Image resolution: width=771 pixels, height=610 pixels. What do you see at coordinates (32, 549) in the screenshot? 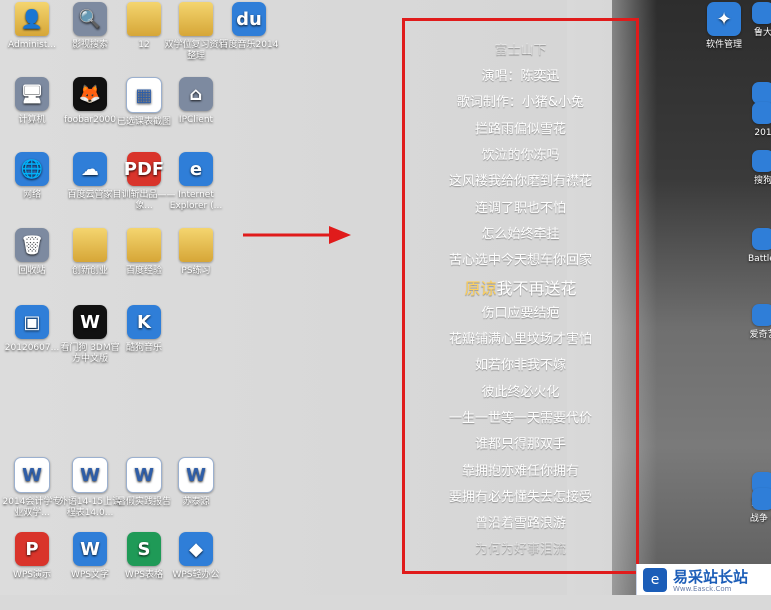
I see `desktop-icon-glyph-icon: P` at bounding box center [32, 549].